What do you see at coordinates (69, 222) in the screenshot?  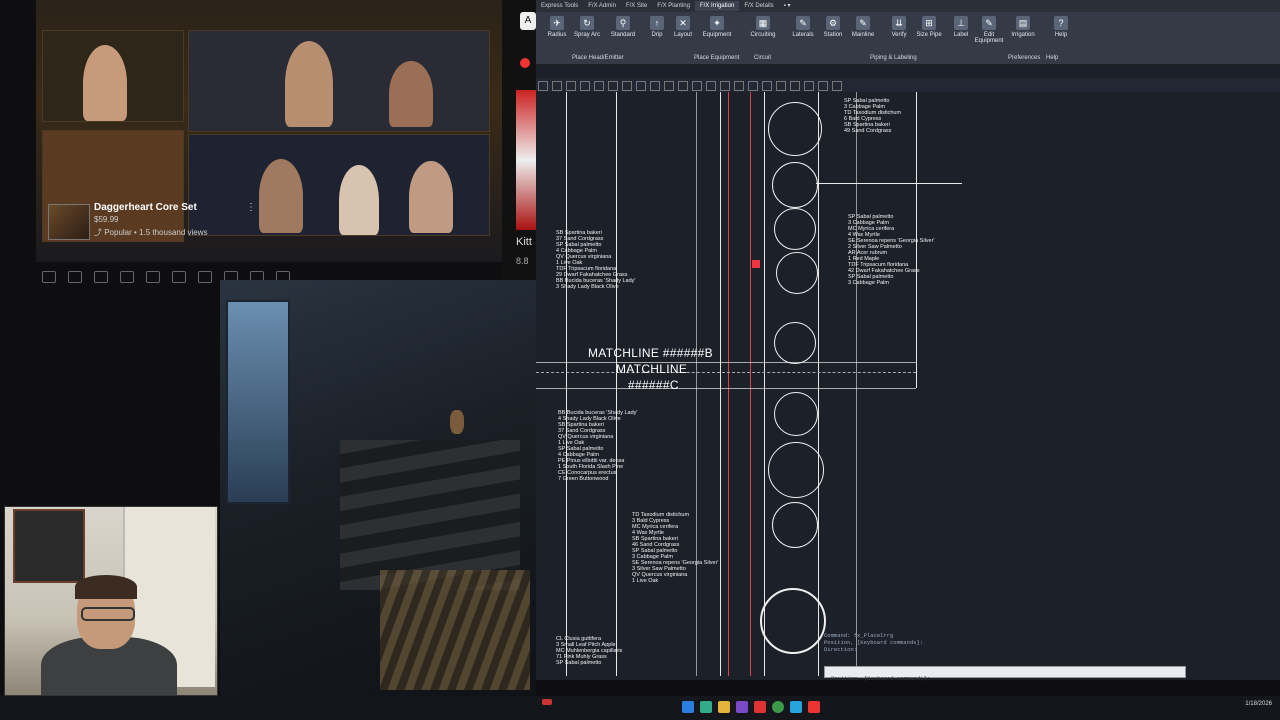 I see `video-thumbnail` at bounding box center [69, 222].